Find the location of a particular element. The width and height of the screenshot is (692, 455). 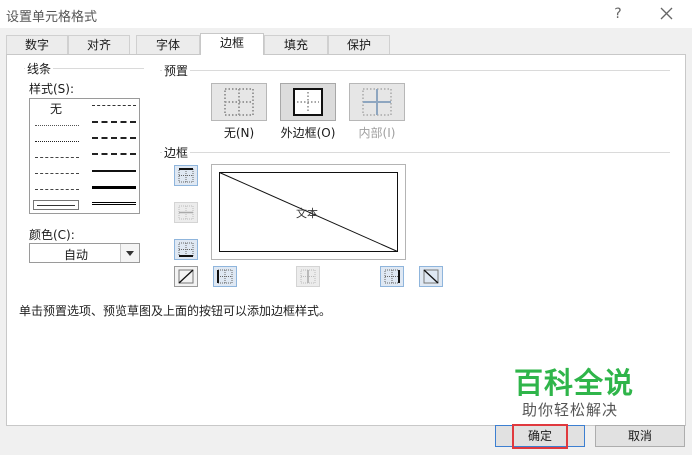

line-color-label: 颜色(C): is located at coordinates (52, 234).